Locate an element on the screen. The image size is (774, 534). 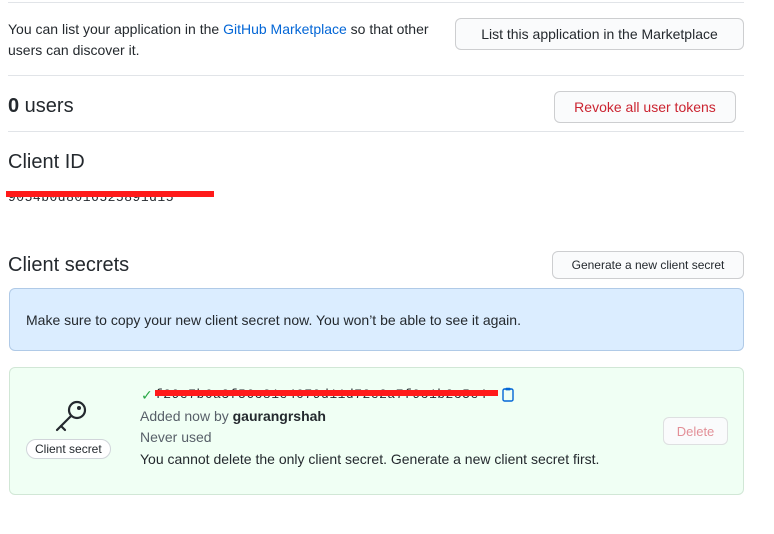
users-count: 0 is located at coordinates (14, 106).